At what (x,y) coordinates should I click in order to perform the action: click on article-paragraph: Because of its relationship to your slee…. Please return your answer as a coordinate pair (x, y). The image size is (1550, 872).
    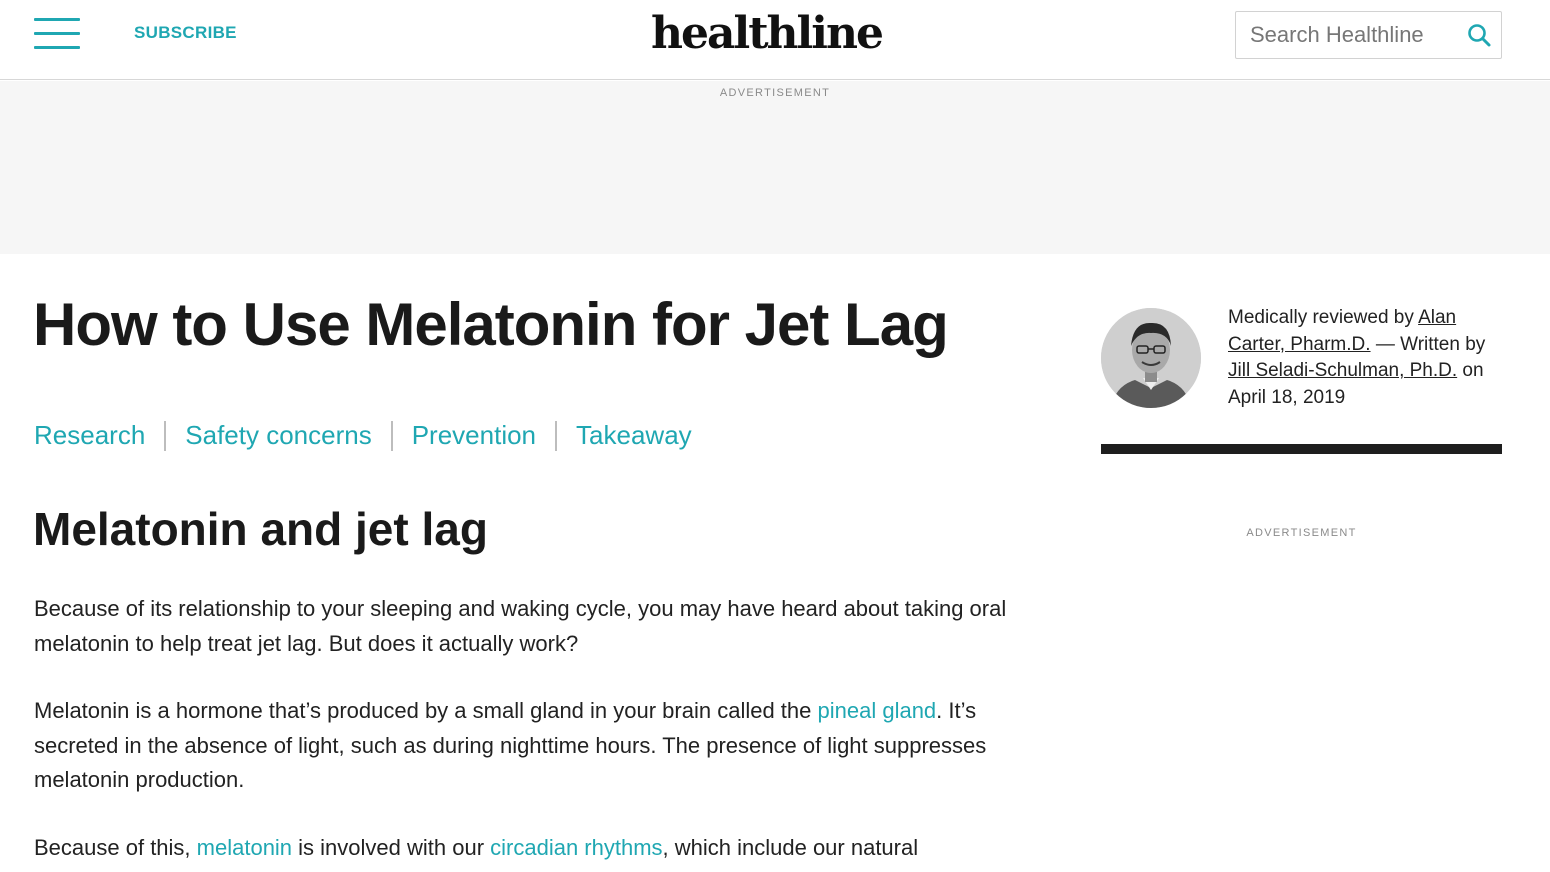
    Looking at the image, I should click on (520, 626).